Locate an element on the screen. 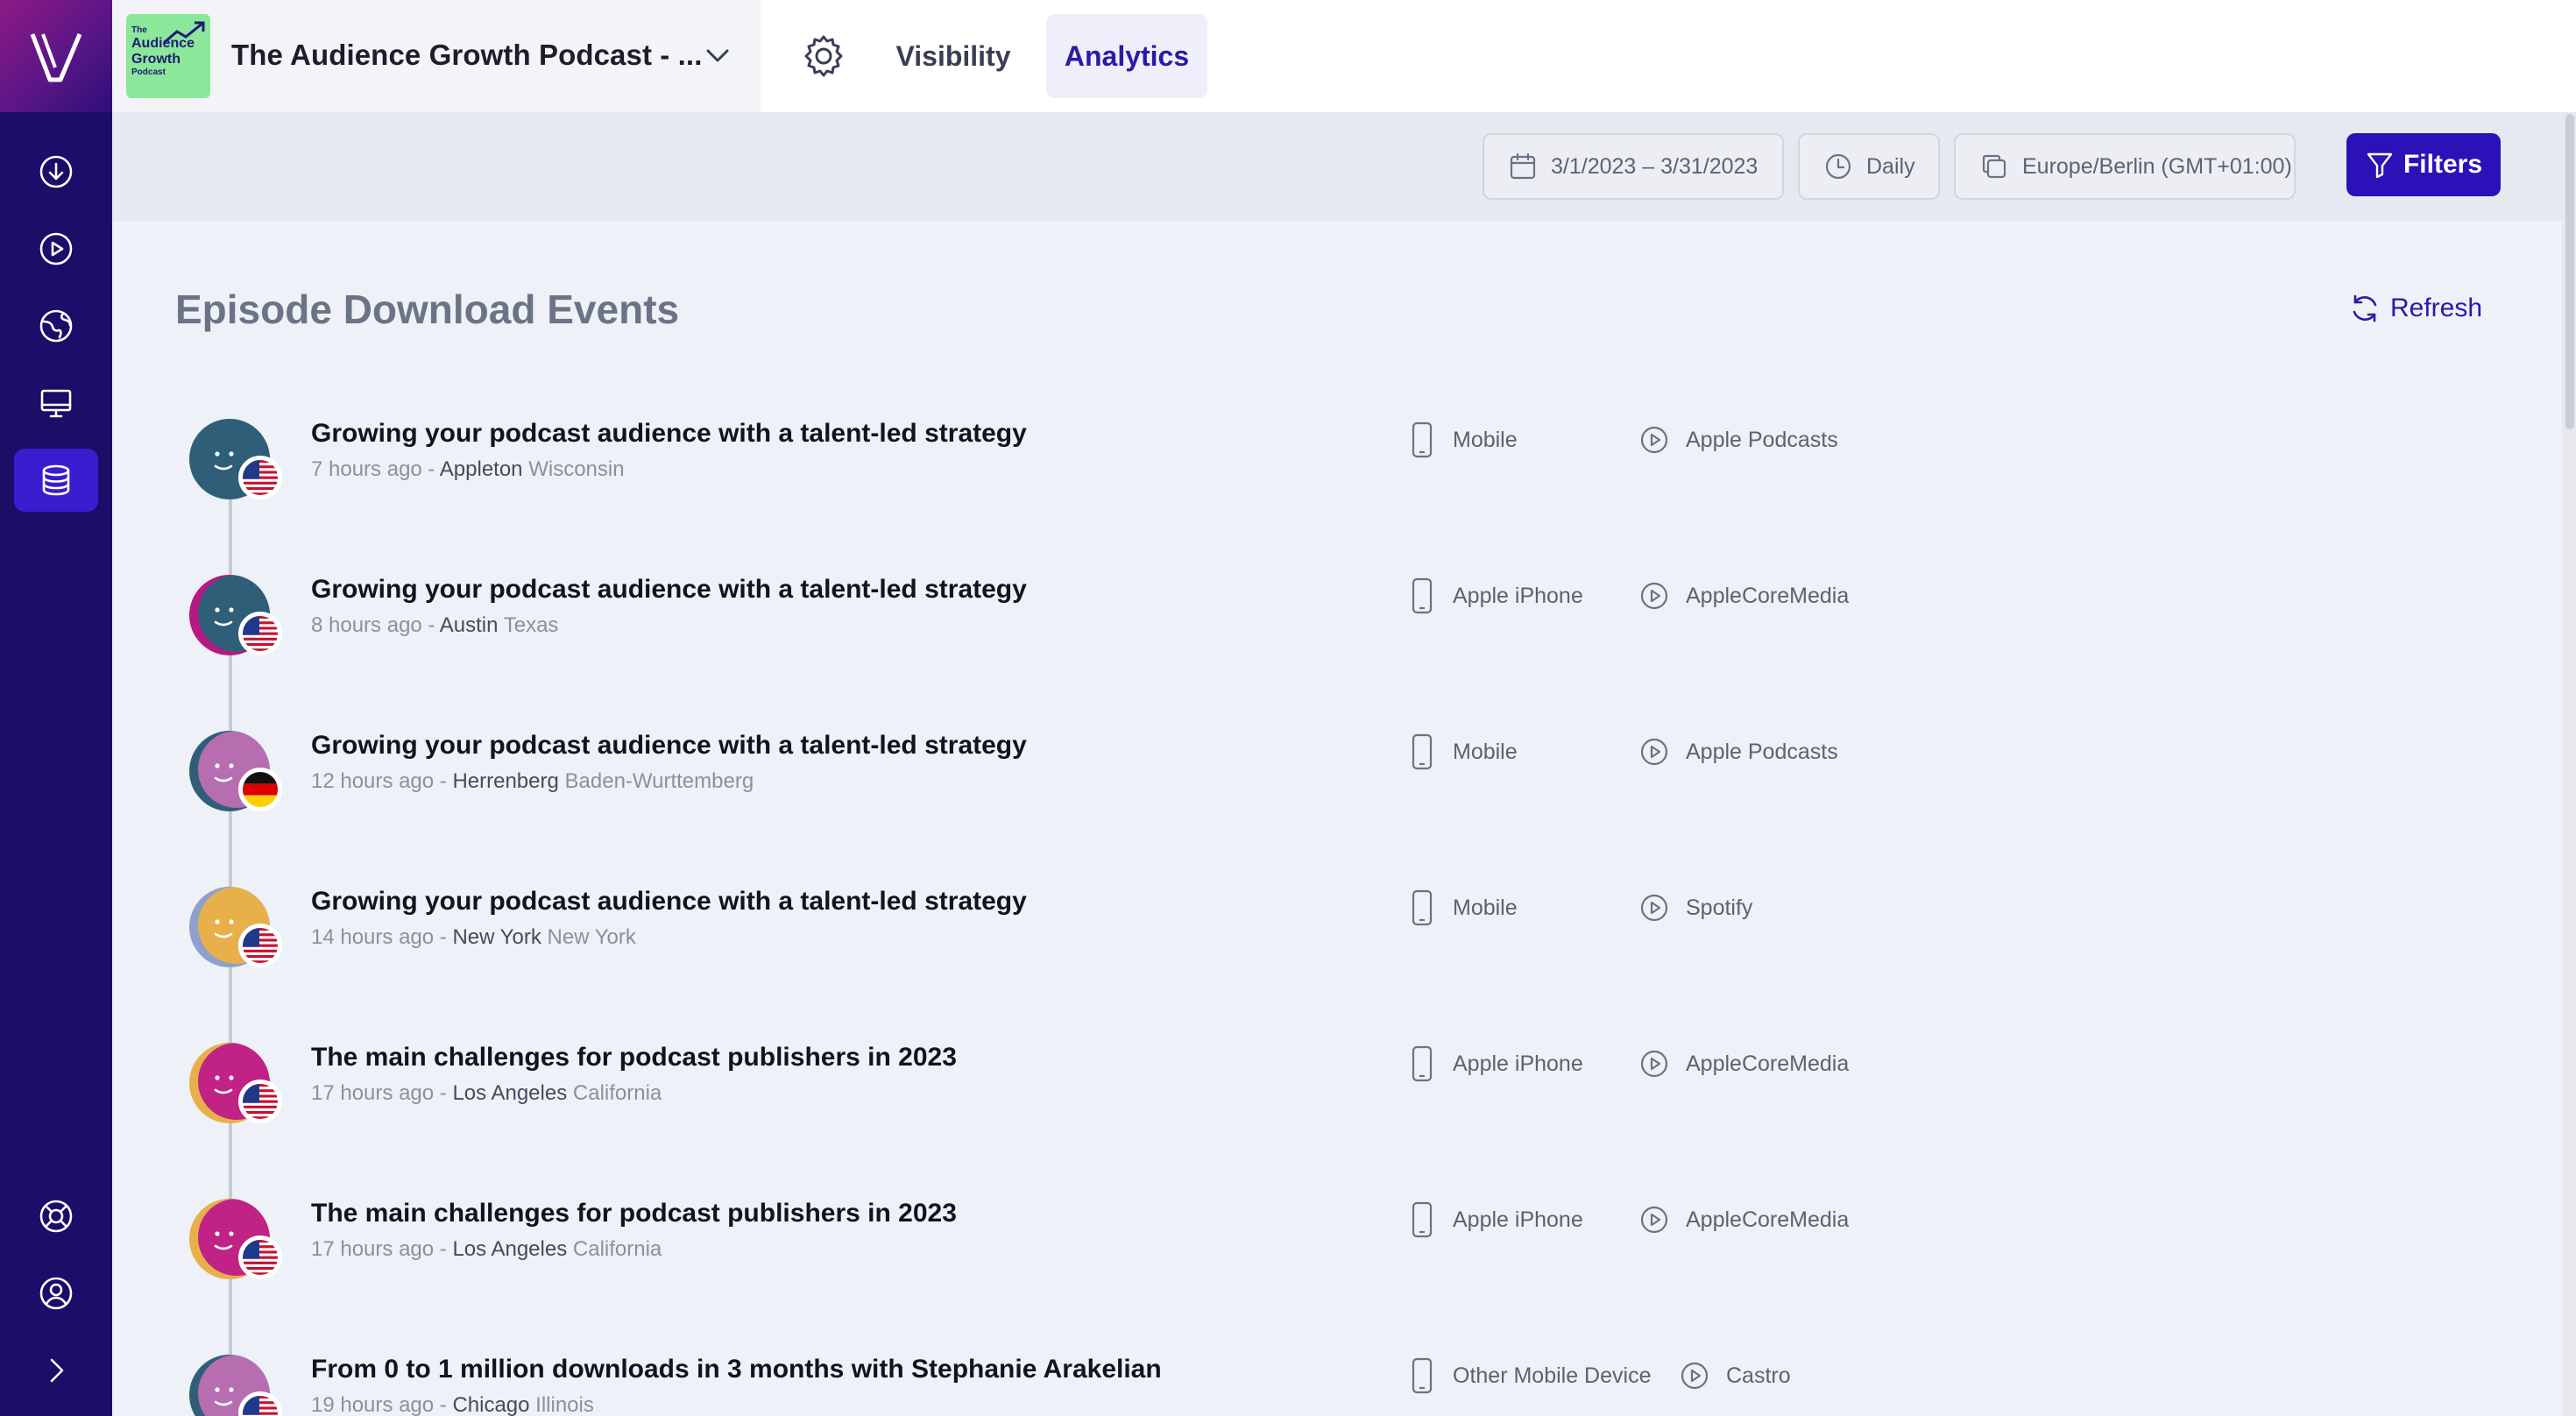 The image size is (2576, 1416). event-time: 8 hours ago is located at coordinates (366, 625).